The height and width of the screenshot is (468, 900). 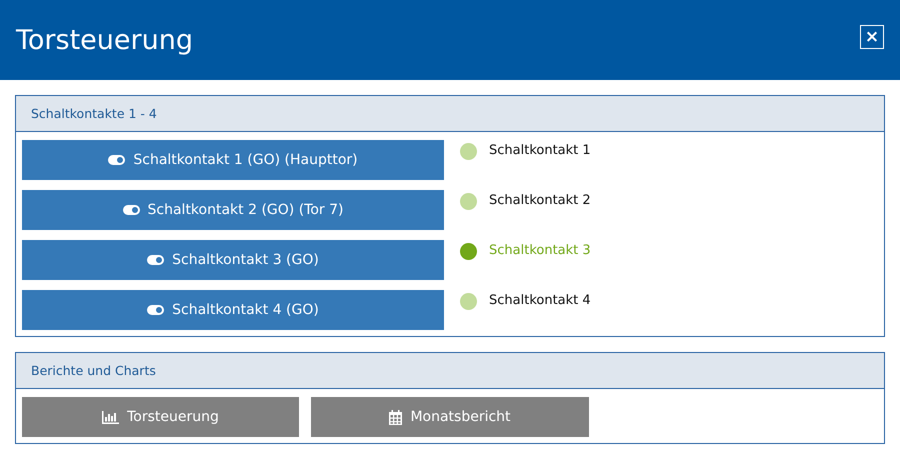 I want to click on switch-button: Schaltkontakt 2 (GO) (Tor 7), so click(x=233, y=210).